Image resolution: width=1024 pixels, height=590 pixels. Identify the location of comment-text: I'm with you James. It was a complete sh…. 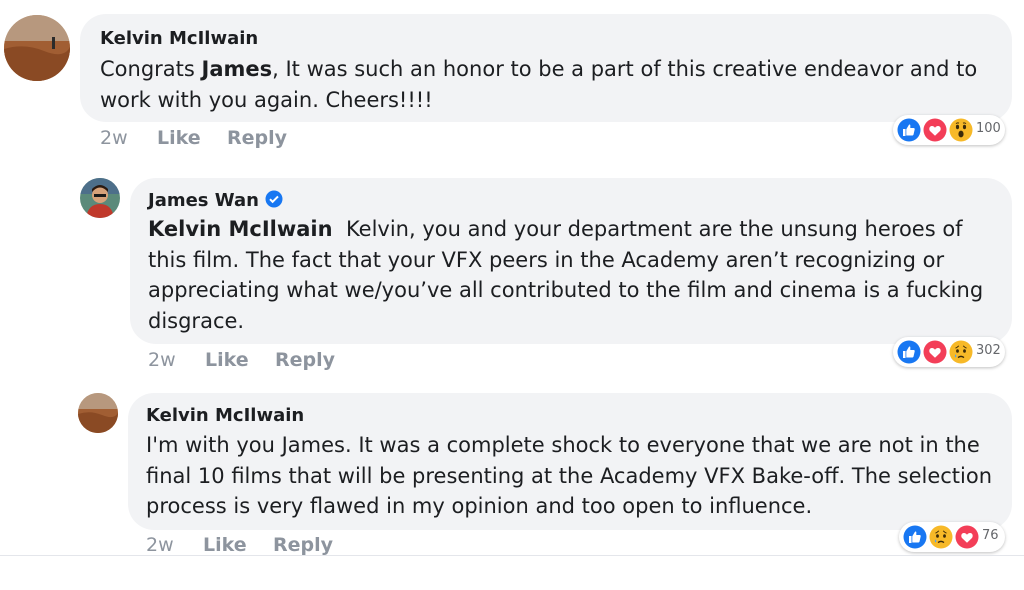
(569, 475).